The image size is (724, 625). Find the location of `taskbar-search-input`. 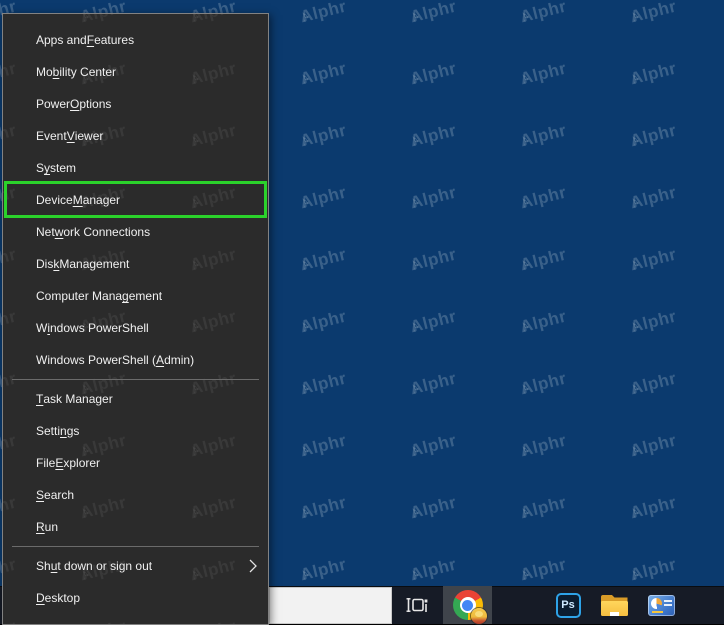

taskbar-search-input is located at coordinates (330, 605).